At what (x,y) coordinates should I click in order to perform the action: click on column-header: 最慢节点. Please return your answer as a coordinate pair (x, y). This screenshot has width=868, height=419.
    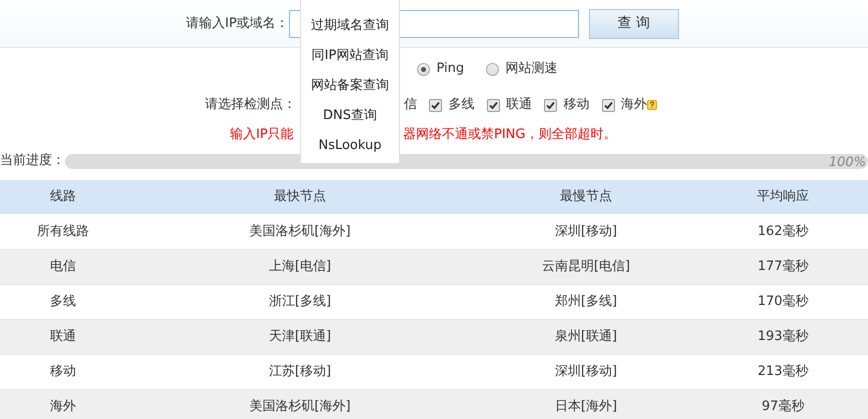
    Looking at the image, I should click on (586, 197).